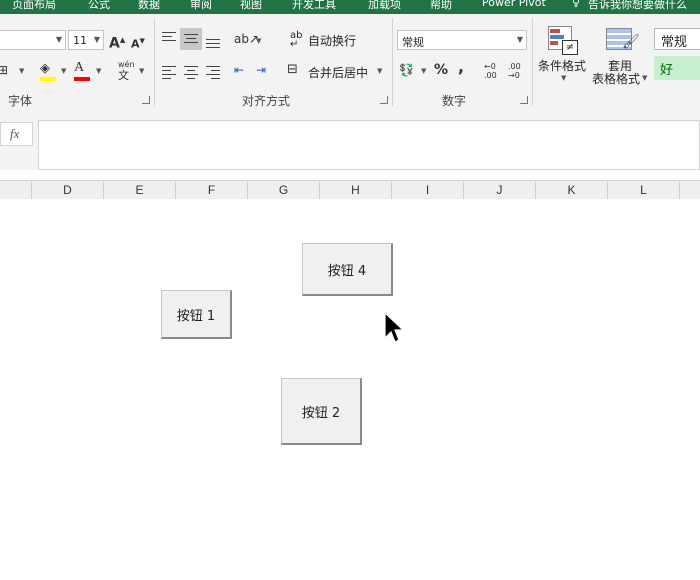  I want to click on column-headers: D E F G H I J K L, so click(350, 190).